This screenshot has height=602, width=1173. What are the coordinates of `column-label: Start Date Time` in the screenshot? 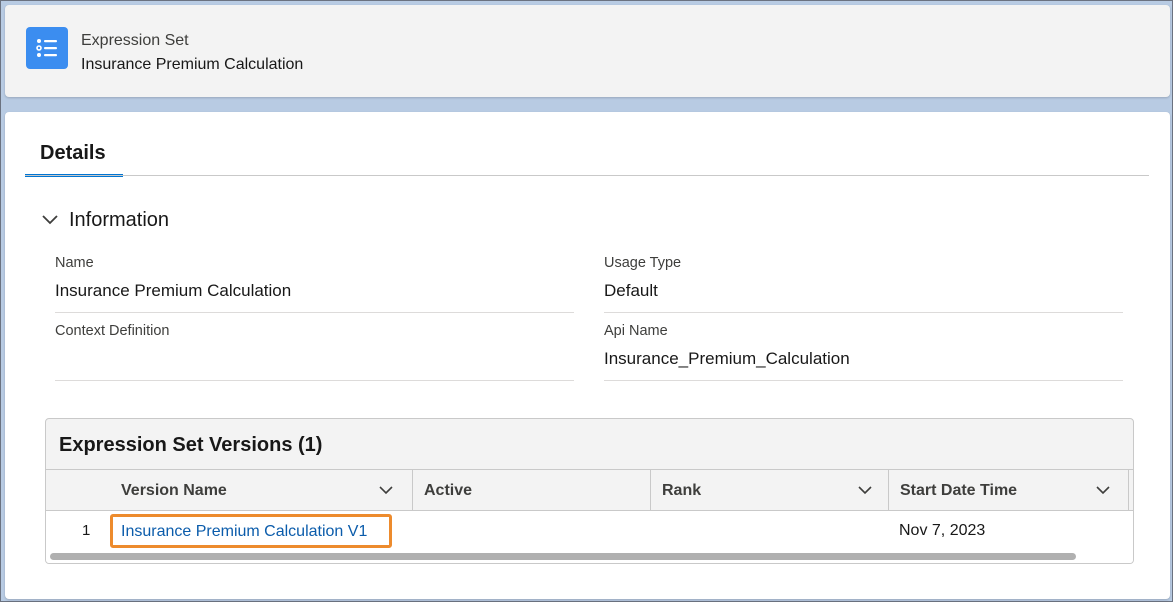 It's located at (959, 490).